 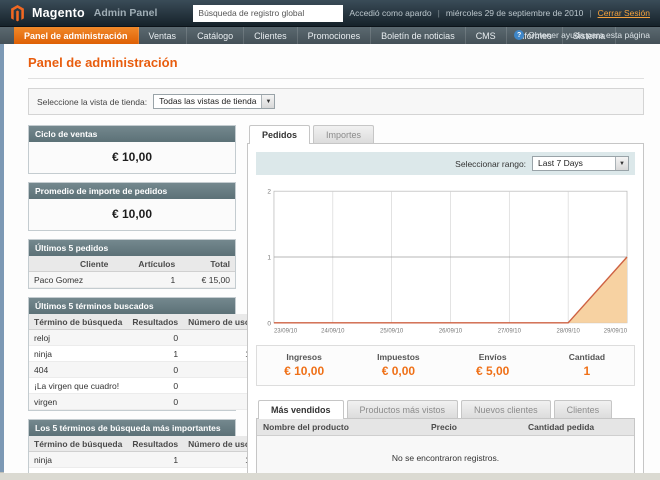 I want to click on stat-label: Envíos, so click(x=492, y=357).